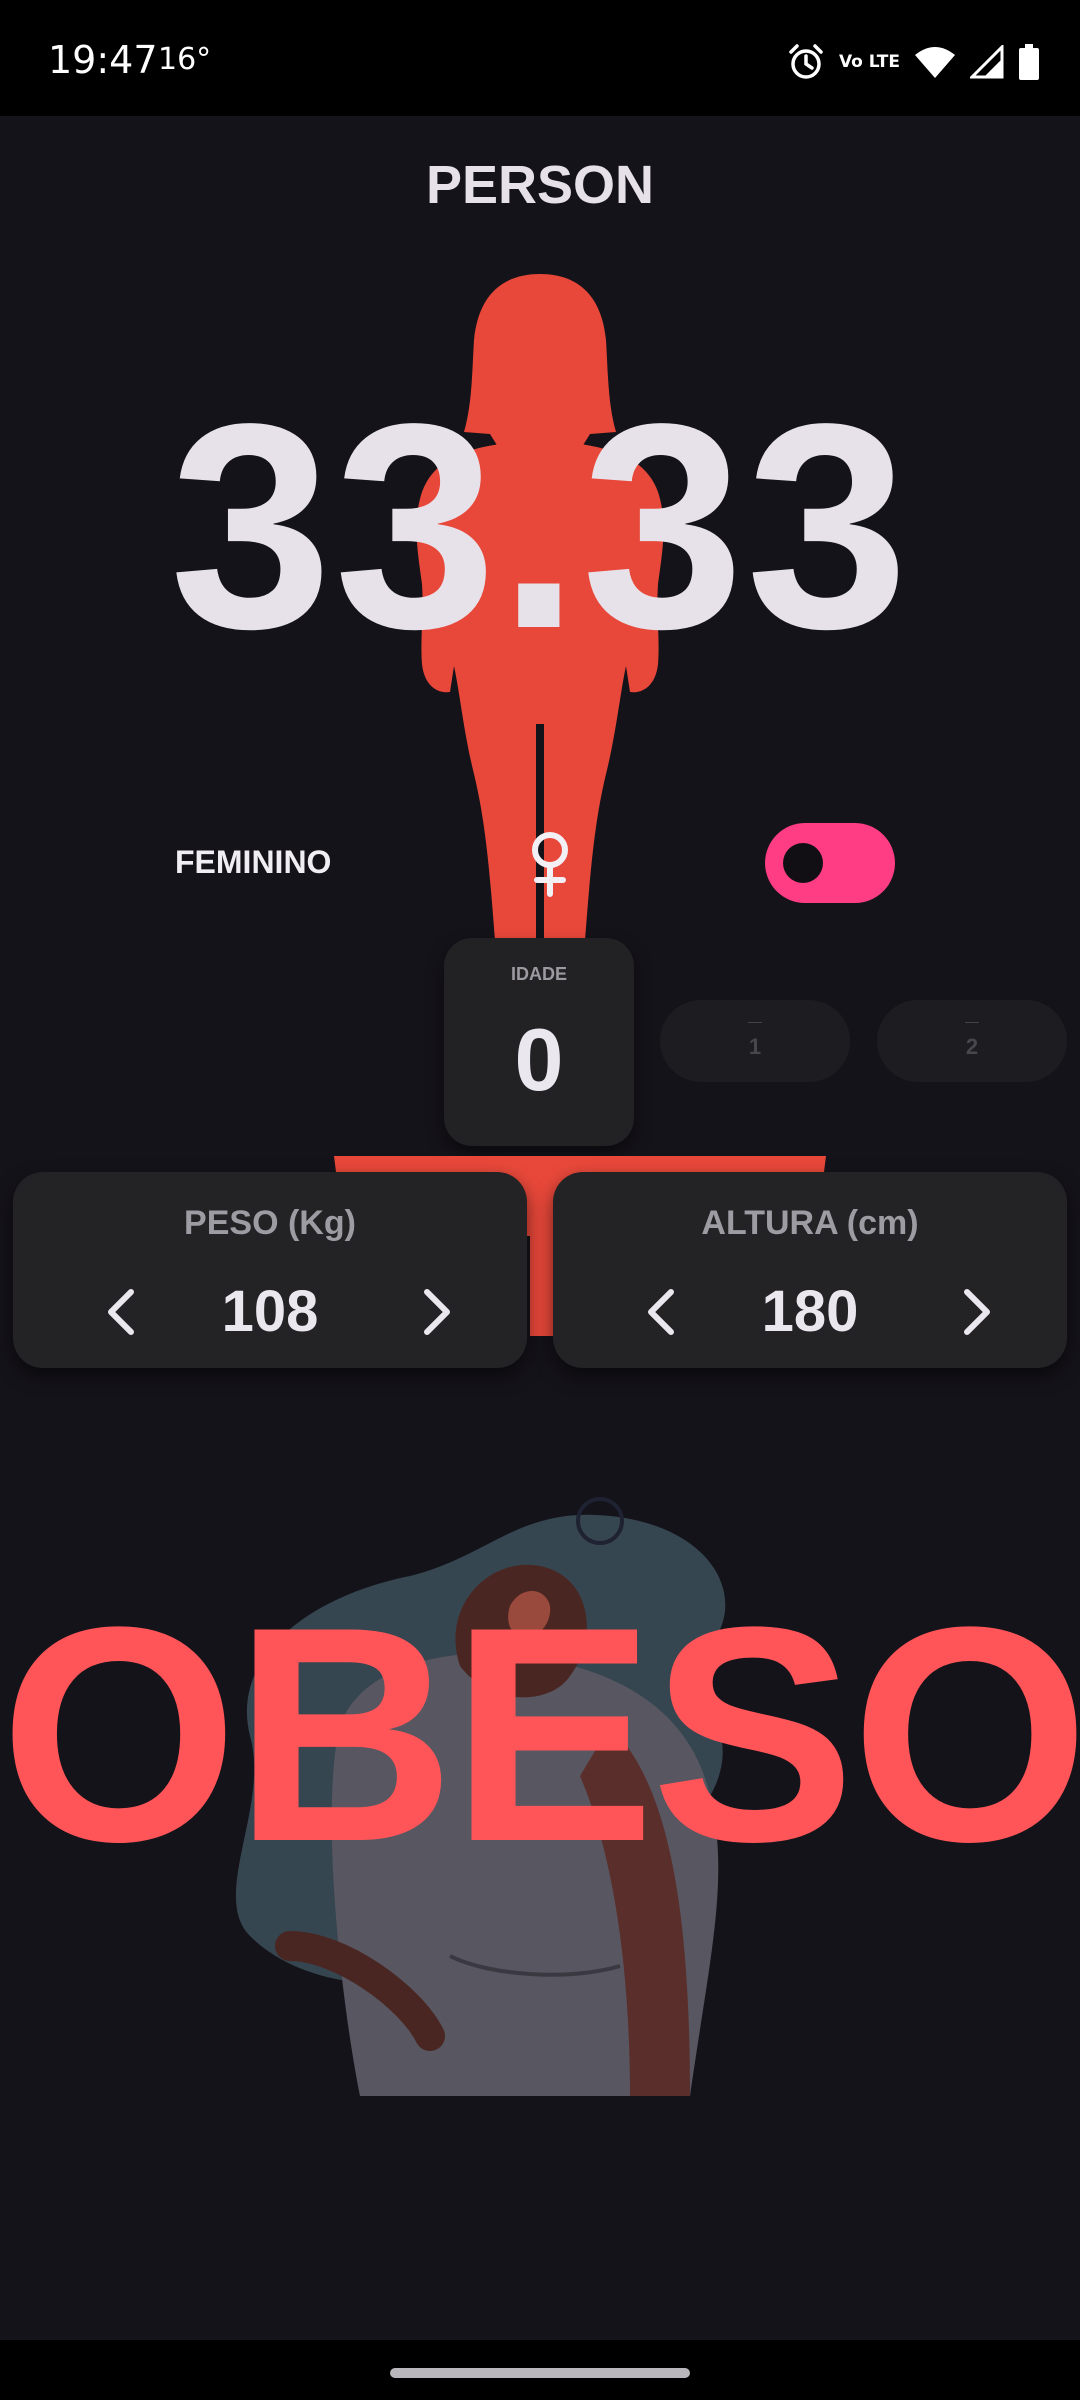 The image size is (1080, 2400). I want to click on status-icons: Vo LTE, so click(913, 62).